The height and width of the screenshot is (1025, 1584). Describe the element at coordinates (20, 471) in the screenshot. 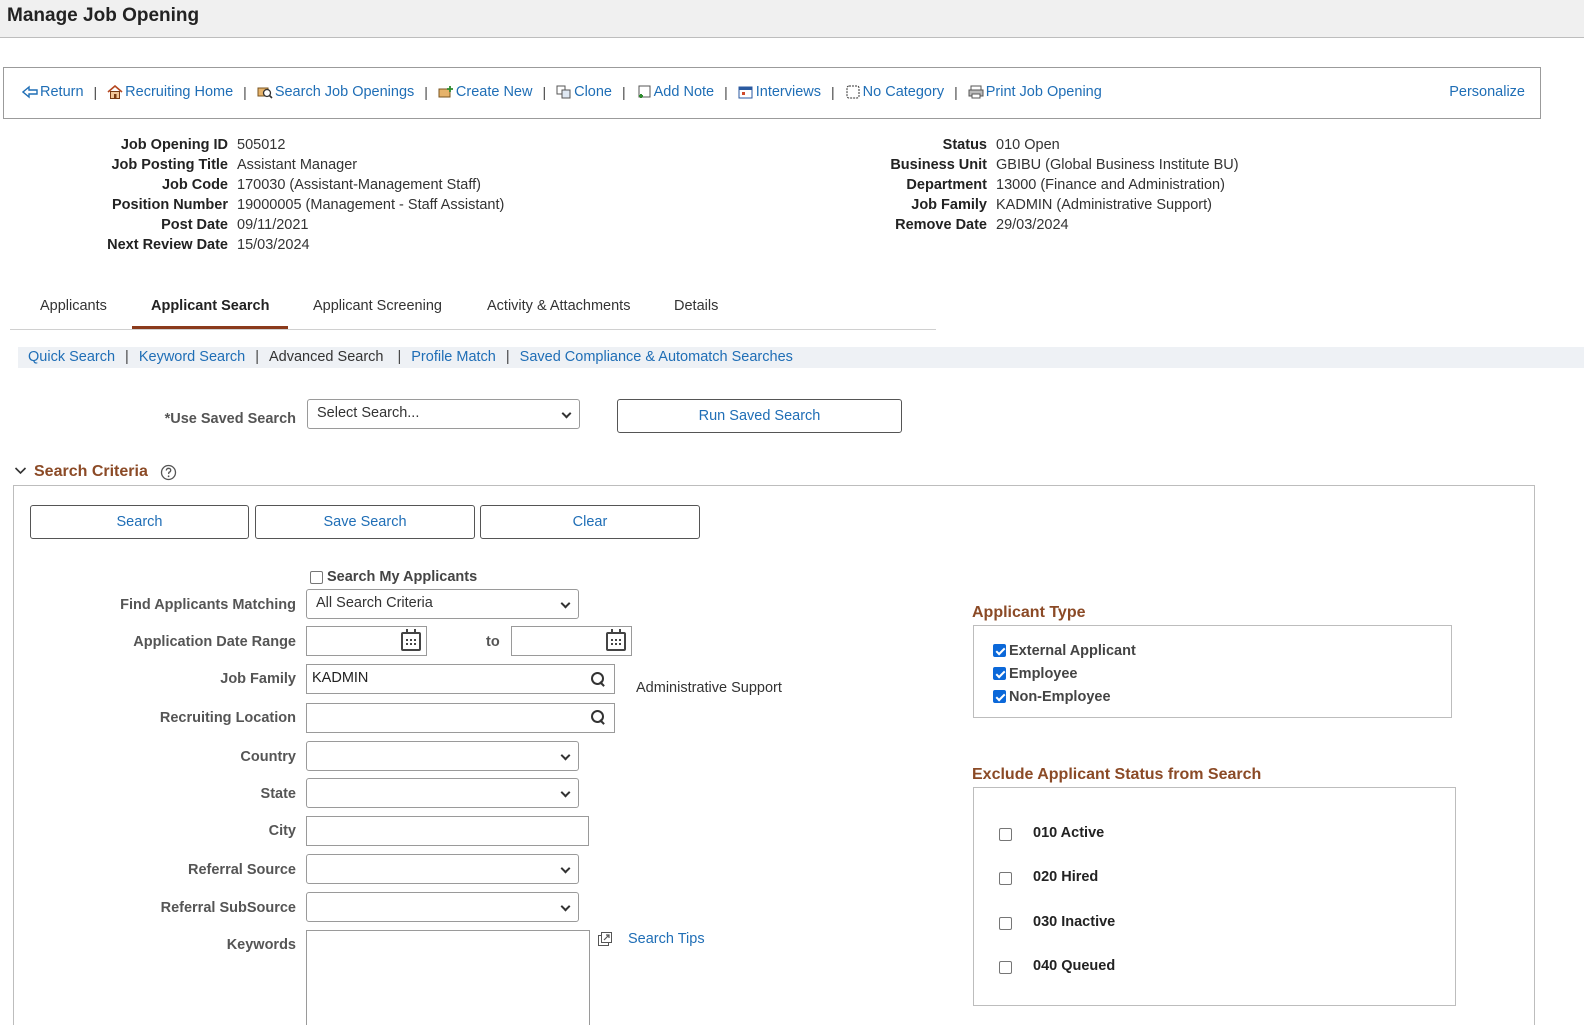

I see `collapse-chevron-icon` at that location.